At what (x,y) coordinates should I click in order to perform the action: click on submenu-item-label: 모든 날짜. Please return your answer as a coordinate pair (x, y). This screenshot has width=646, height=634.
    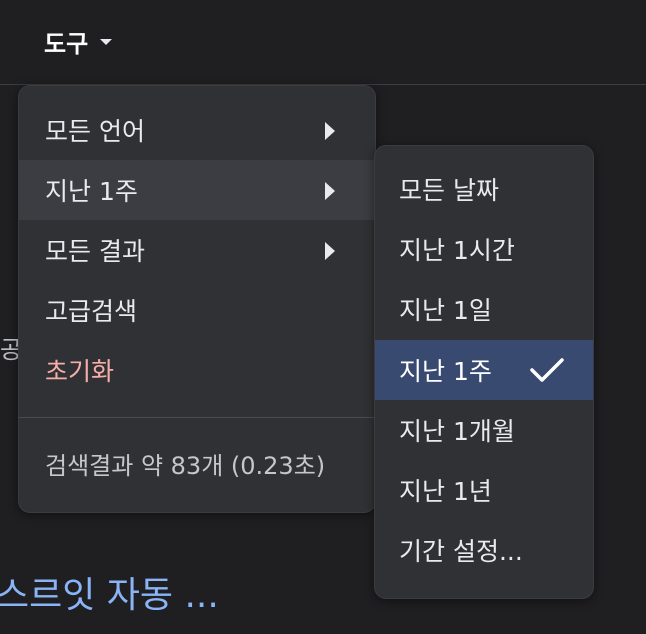
    Looking at the image, I should click on (449, 190).